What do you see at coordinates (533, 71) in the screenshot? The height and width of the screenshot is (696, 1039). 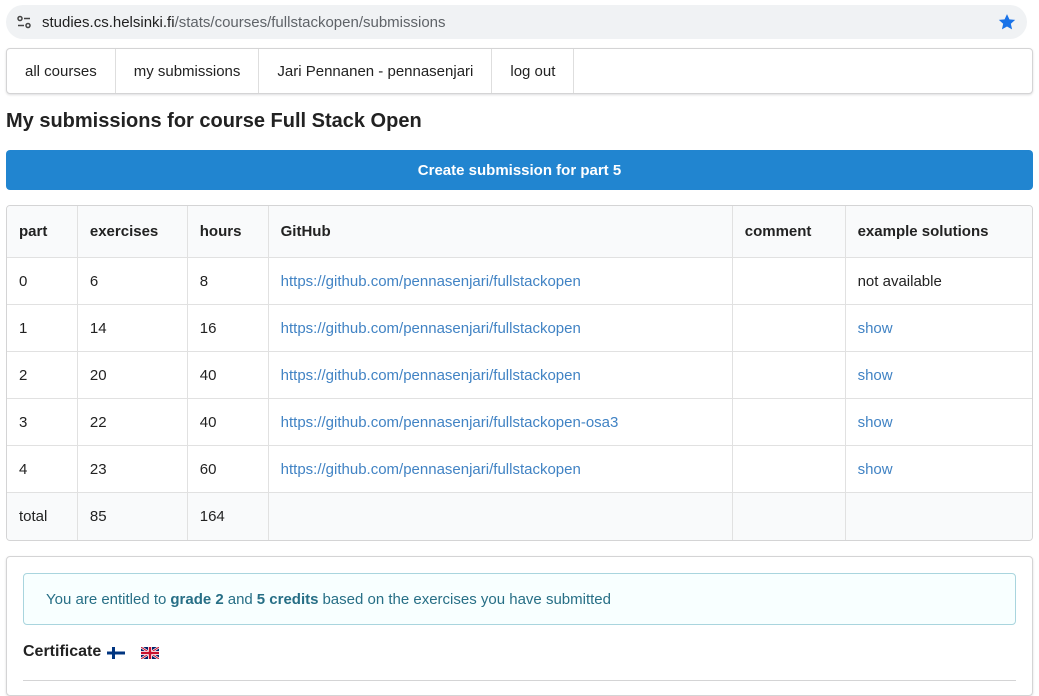 I see `menu-item-log-out: log out` at bounding box center [533, 71].